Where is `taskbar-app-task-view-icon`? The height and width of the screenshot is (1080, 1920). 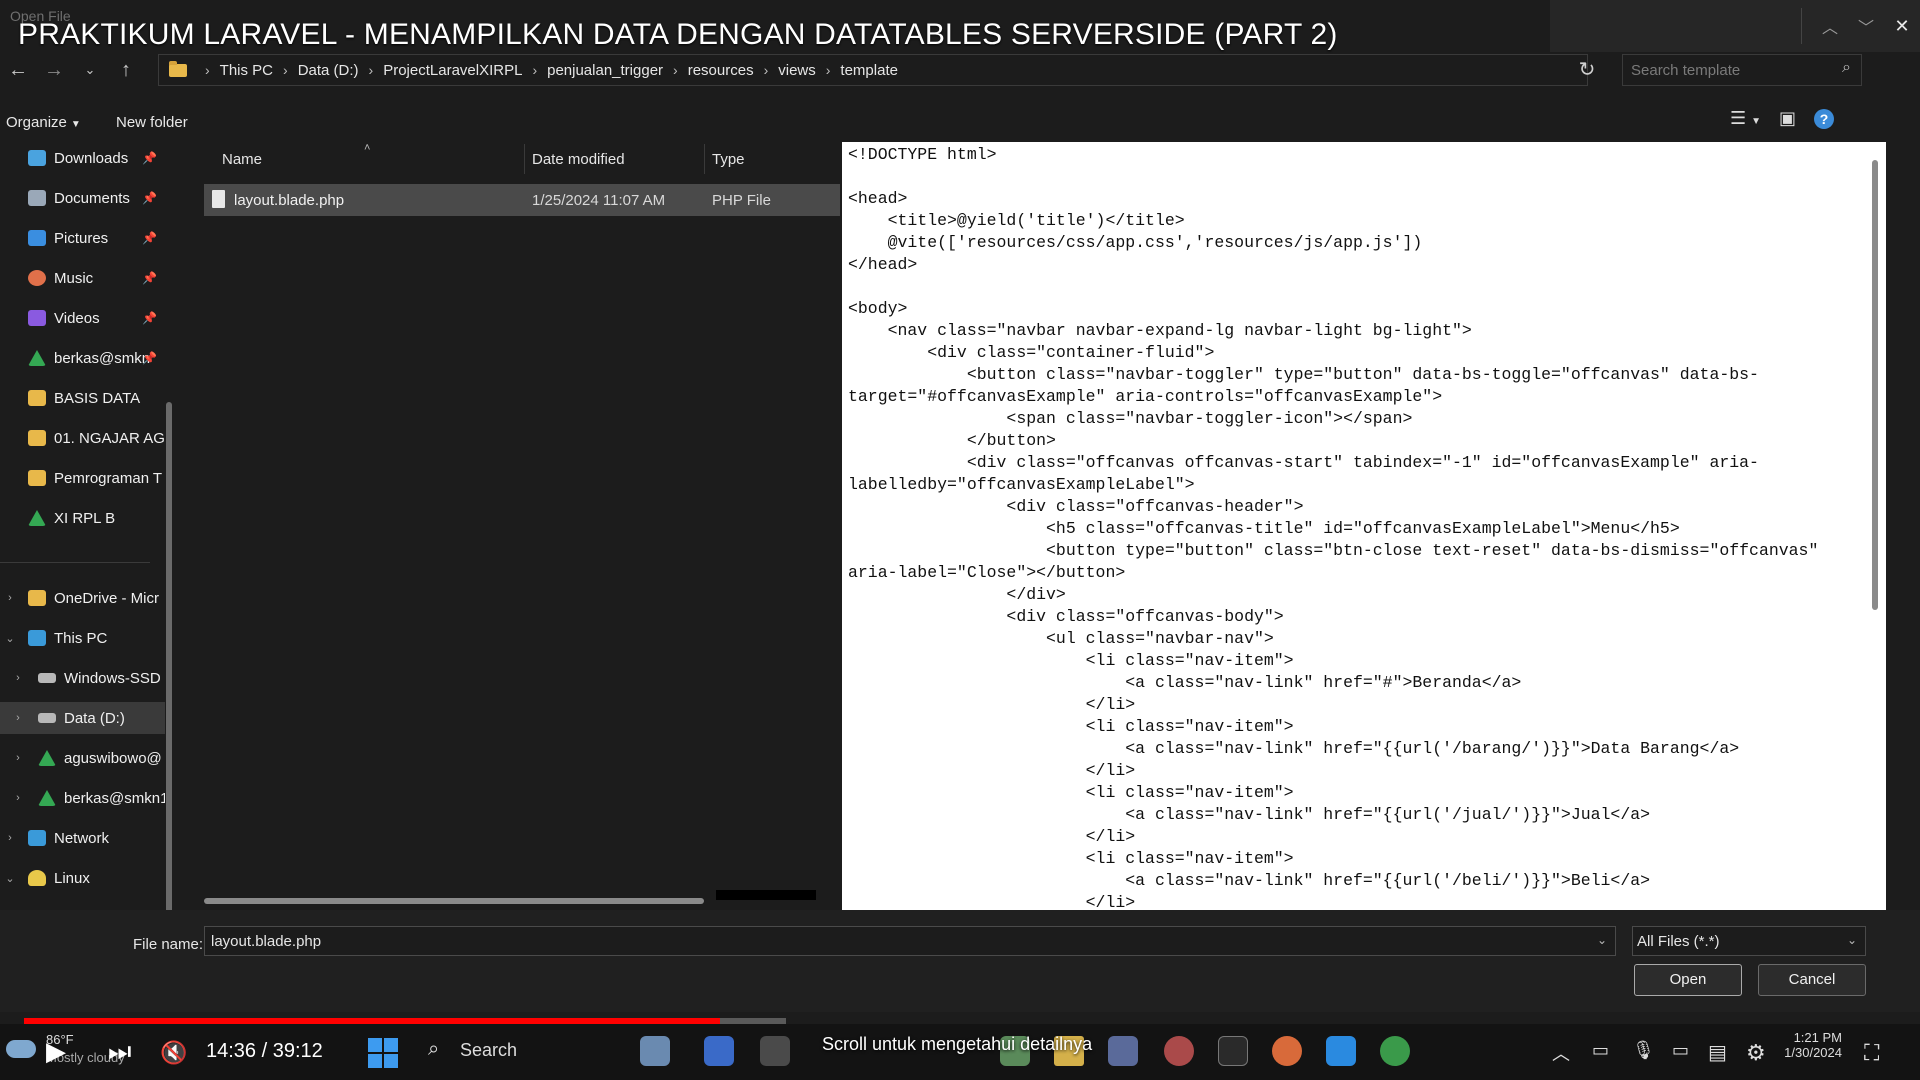 taskbar-app-task-view-icon is located at coordinates (775, 1051).